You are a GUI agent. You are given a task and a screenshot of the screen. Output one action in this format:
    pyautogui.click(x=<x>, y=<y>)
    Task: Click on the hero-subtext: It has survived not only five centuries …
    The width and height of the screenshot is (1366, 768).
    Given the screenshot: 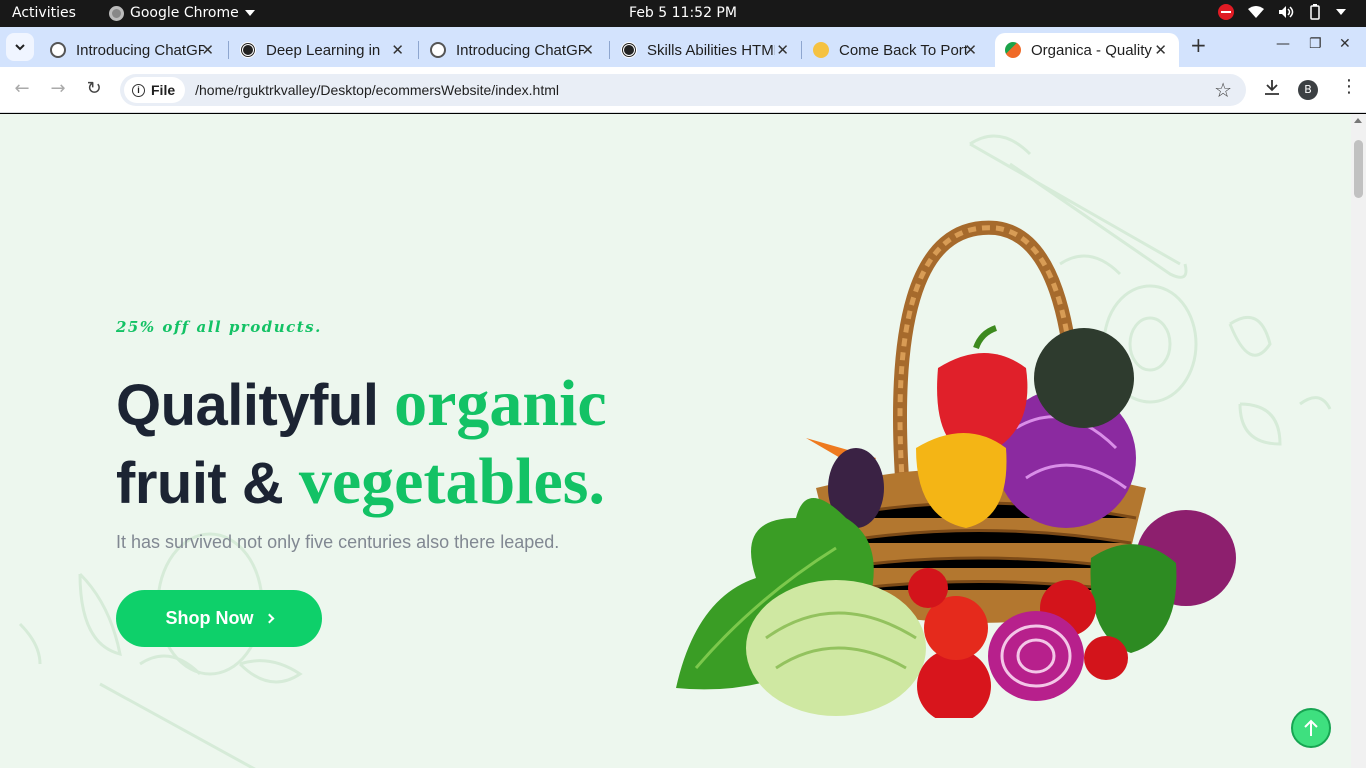 What is the action you would take?
    pyautogui.click(x=338, y=542)
    